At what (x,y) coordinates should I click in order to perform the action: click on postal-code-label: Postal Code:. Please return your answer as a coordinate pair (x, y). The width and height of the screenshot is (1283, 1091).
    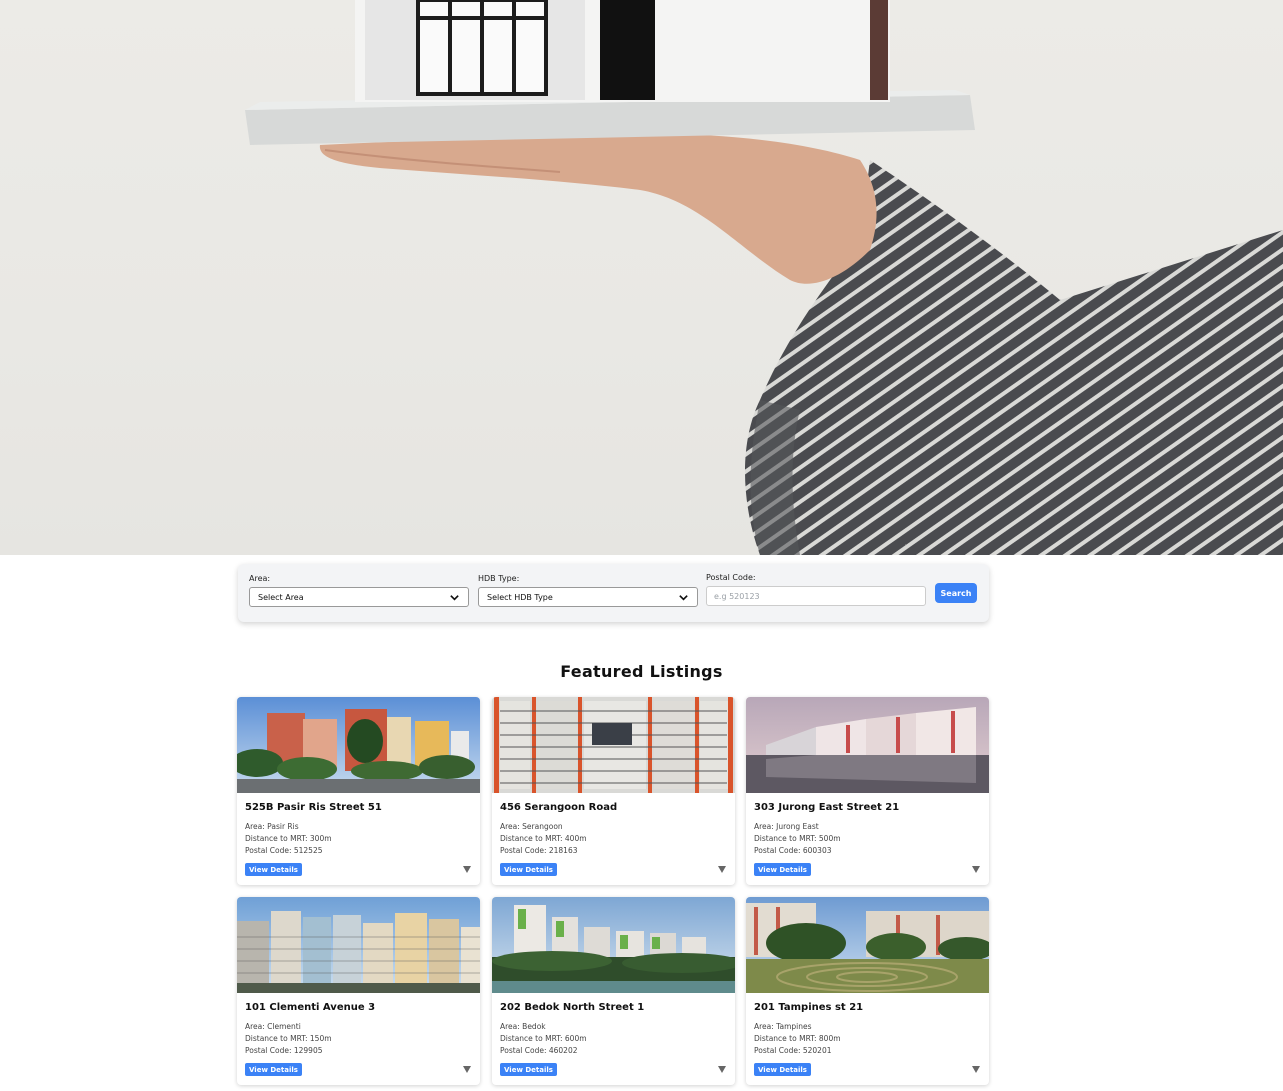
    Looking at the image, I should click on (731, 577).